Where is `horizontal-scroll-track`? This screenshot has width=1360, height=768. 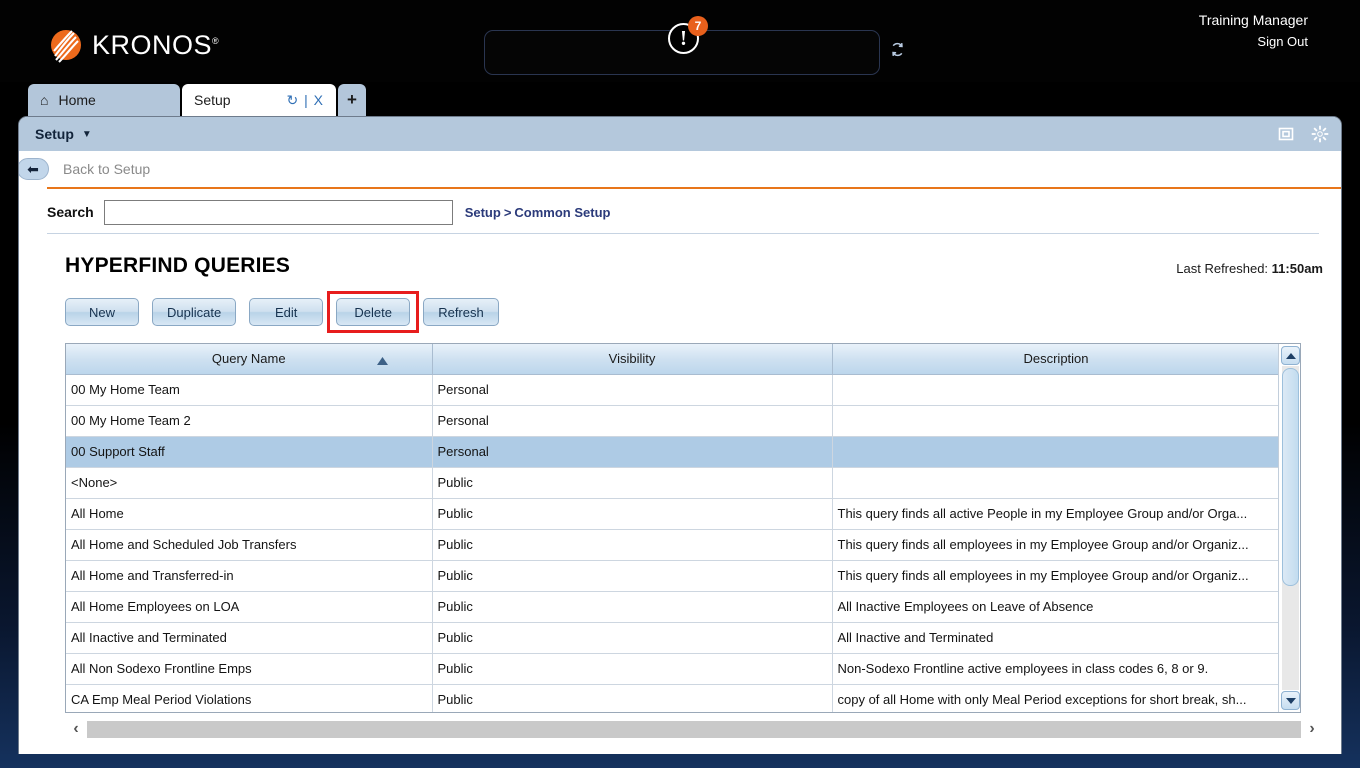
horizontal-scroll-track is located at coordinates (694, 729).